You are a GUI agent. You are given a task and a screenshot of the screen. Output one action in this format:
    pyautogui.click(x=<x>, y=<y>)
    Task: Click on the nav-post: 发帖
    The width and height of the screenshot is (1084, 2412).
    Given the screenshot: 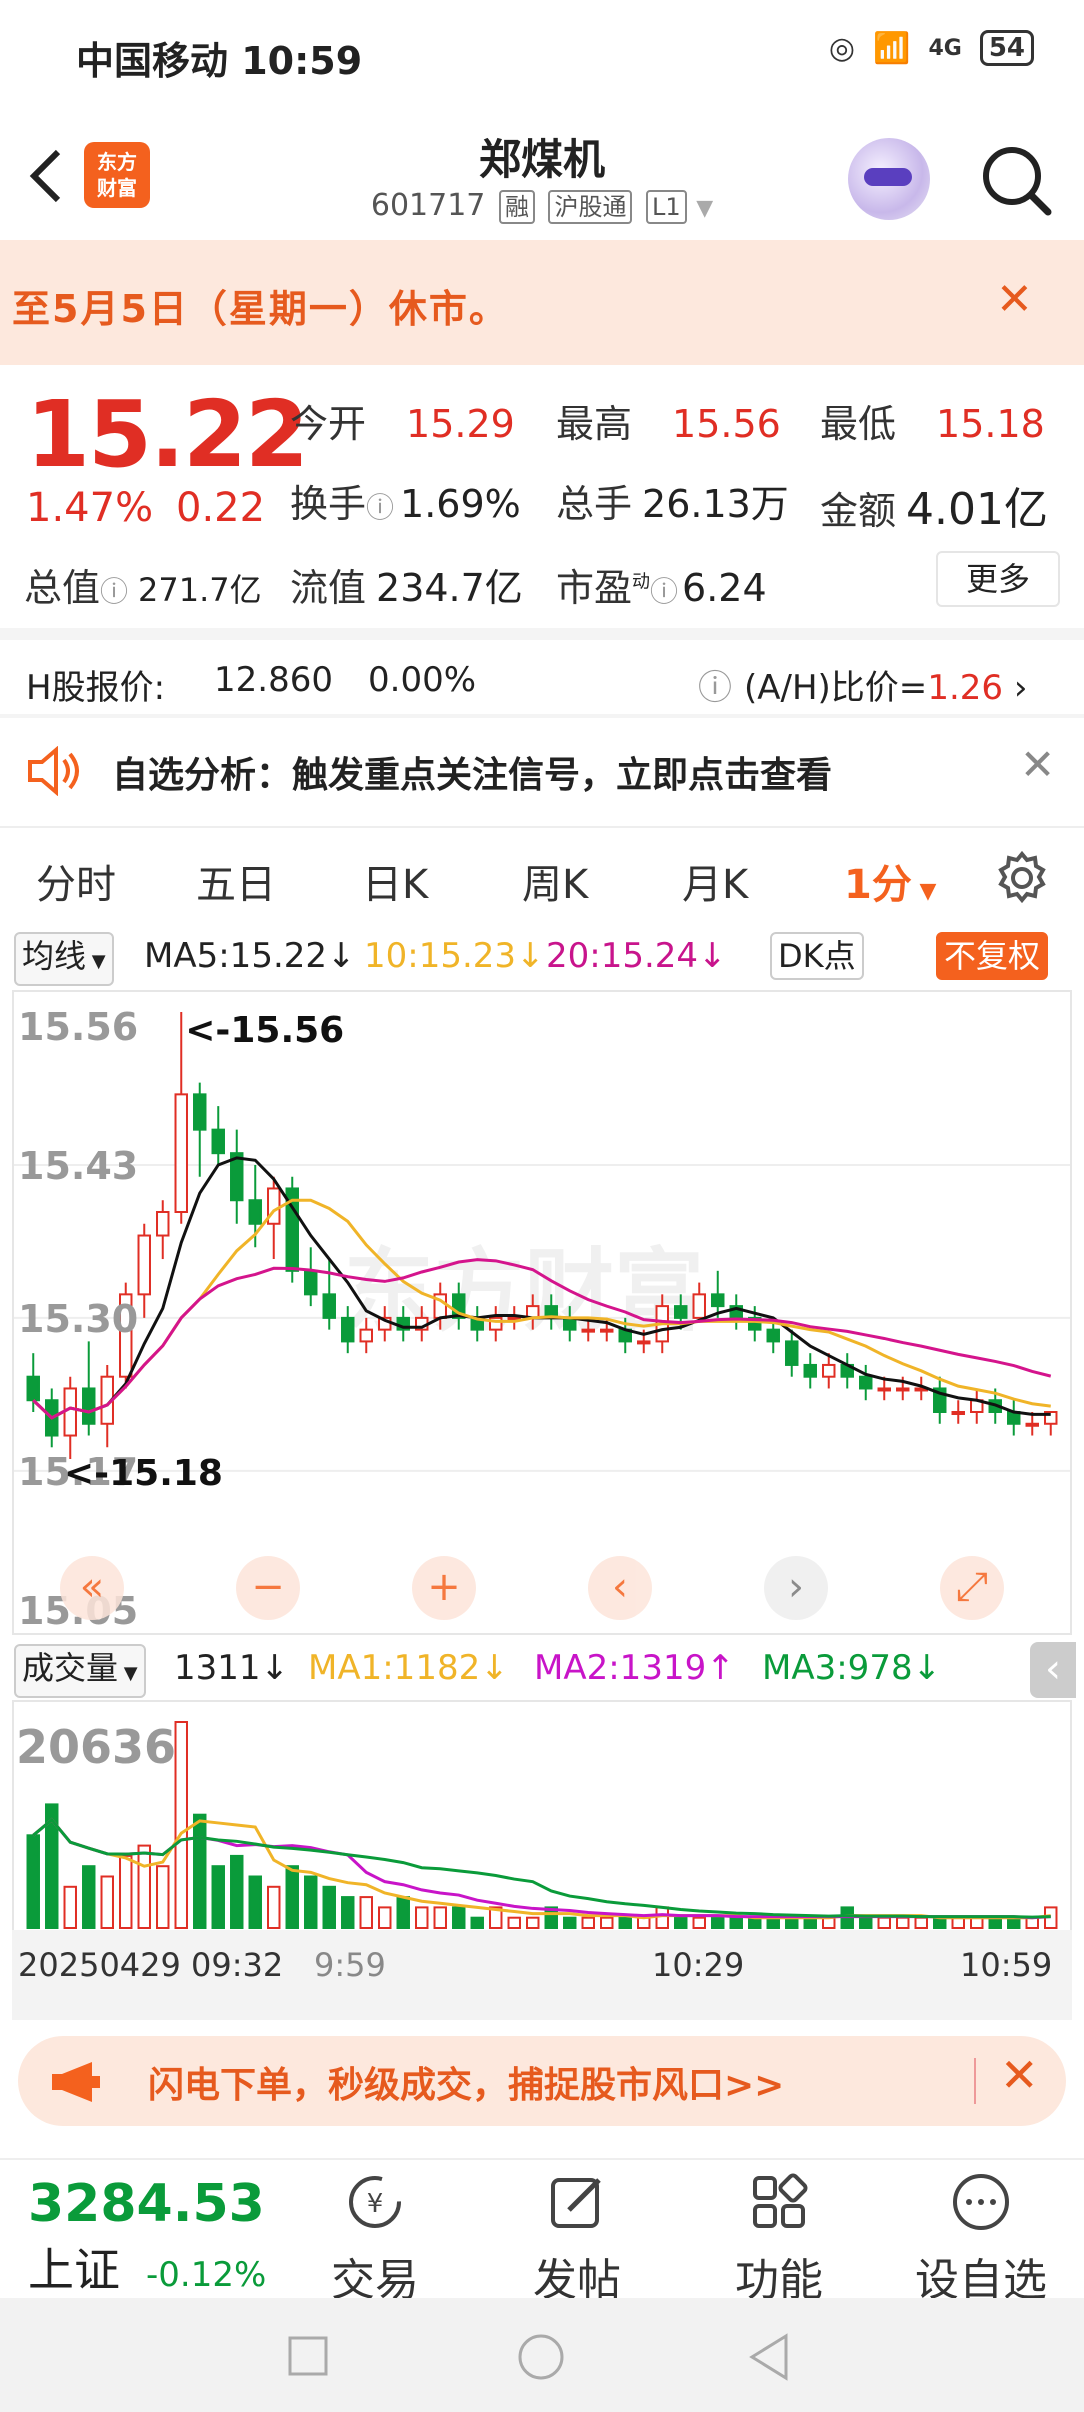 What is the action you would take?
    pyautogui.click(x=577, y=2239)
    